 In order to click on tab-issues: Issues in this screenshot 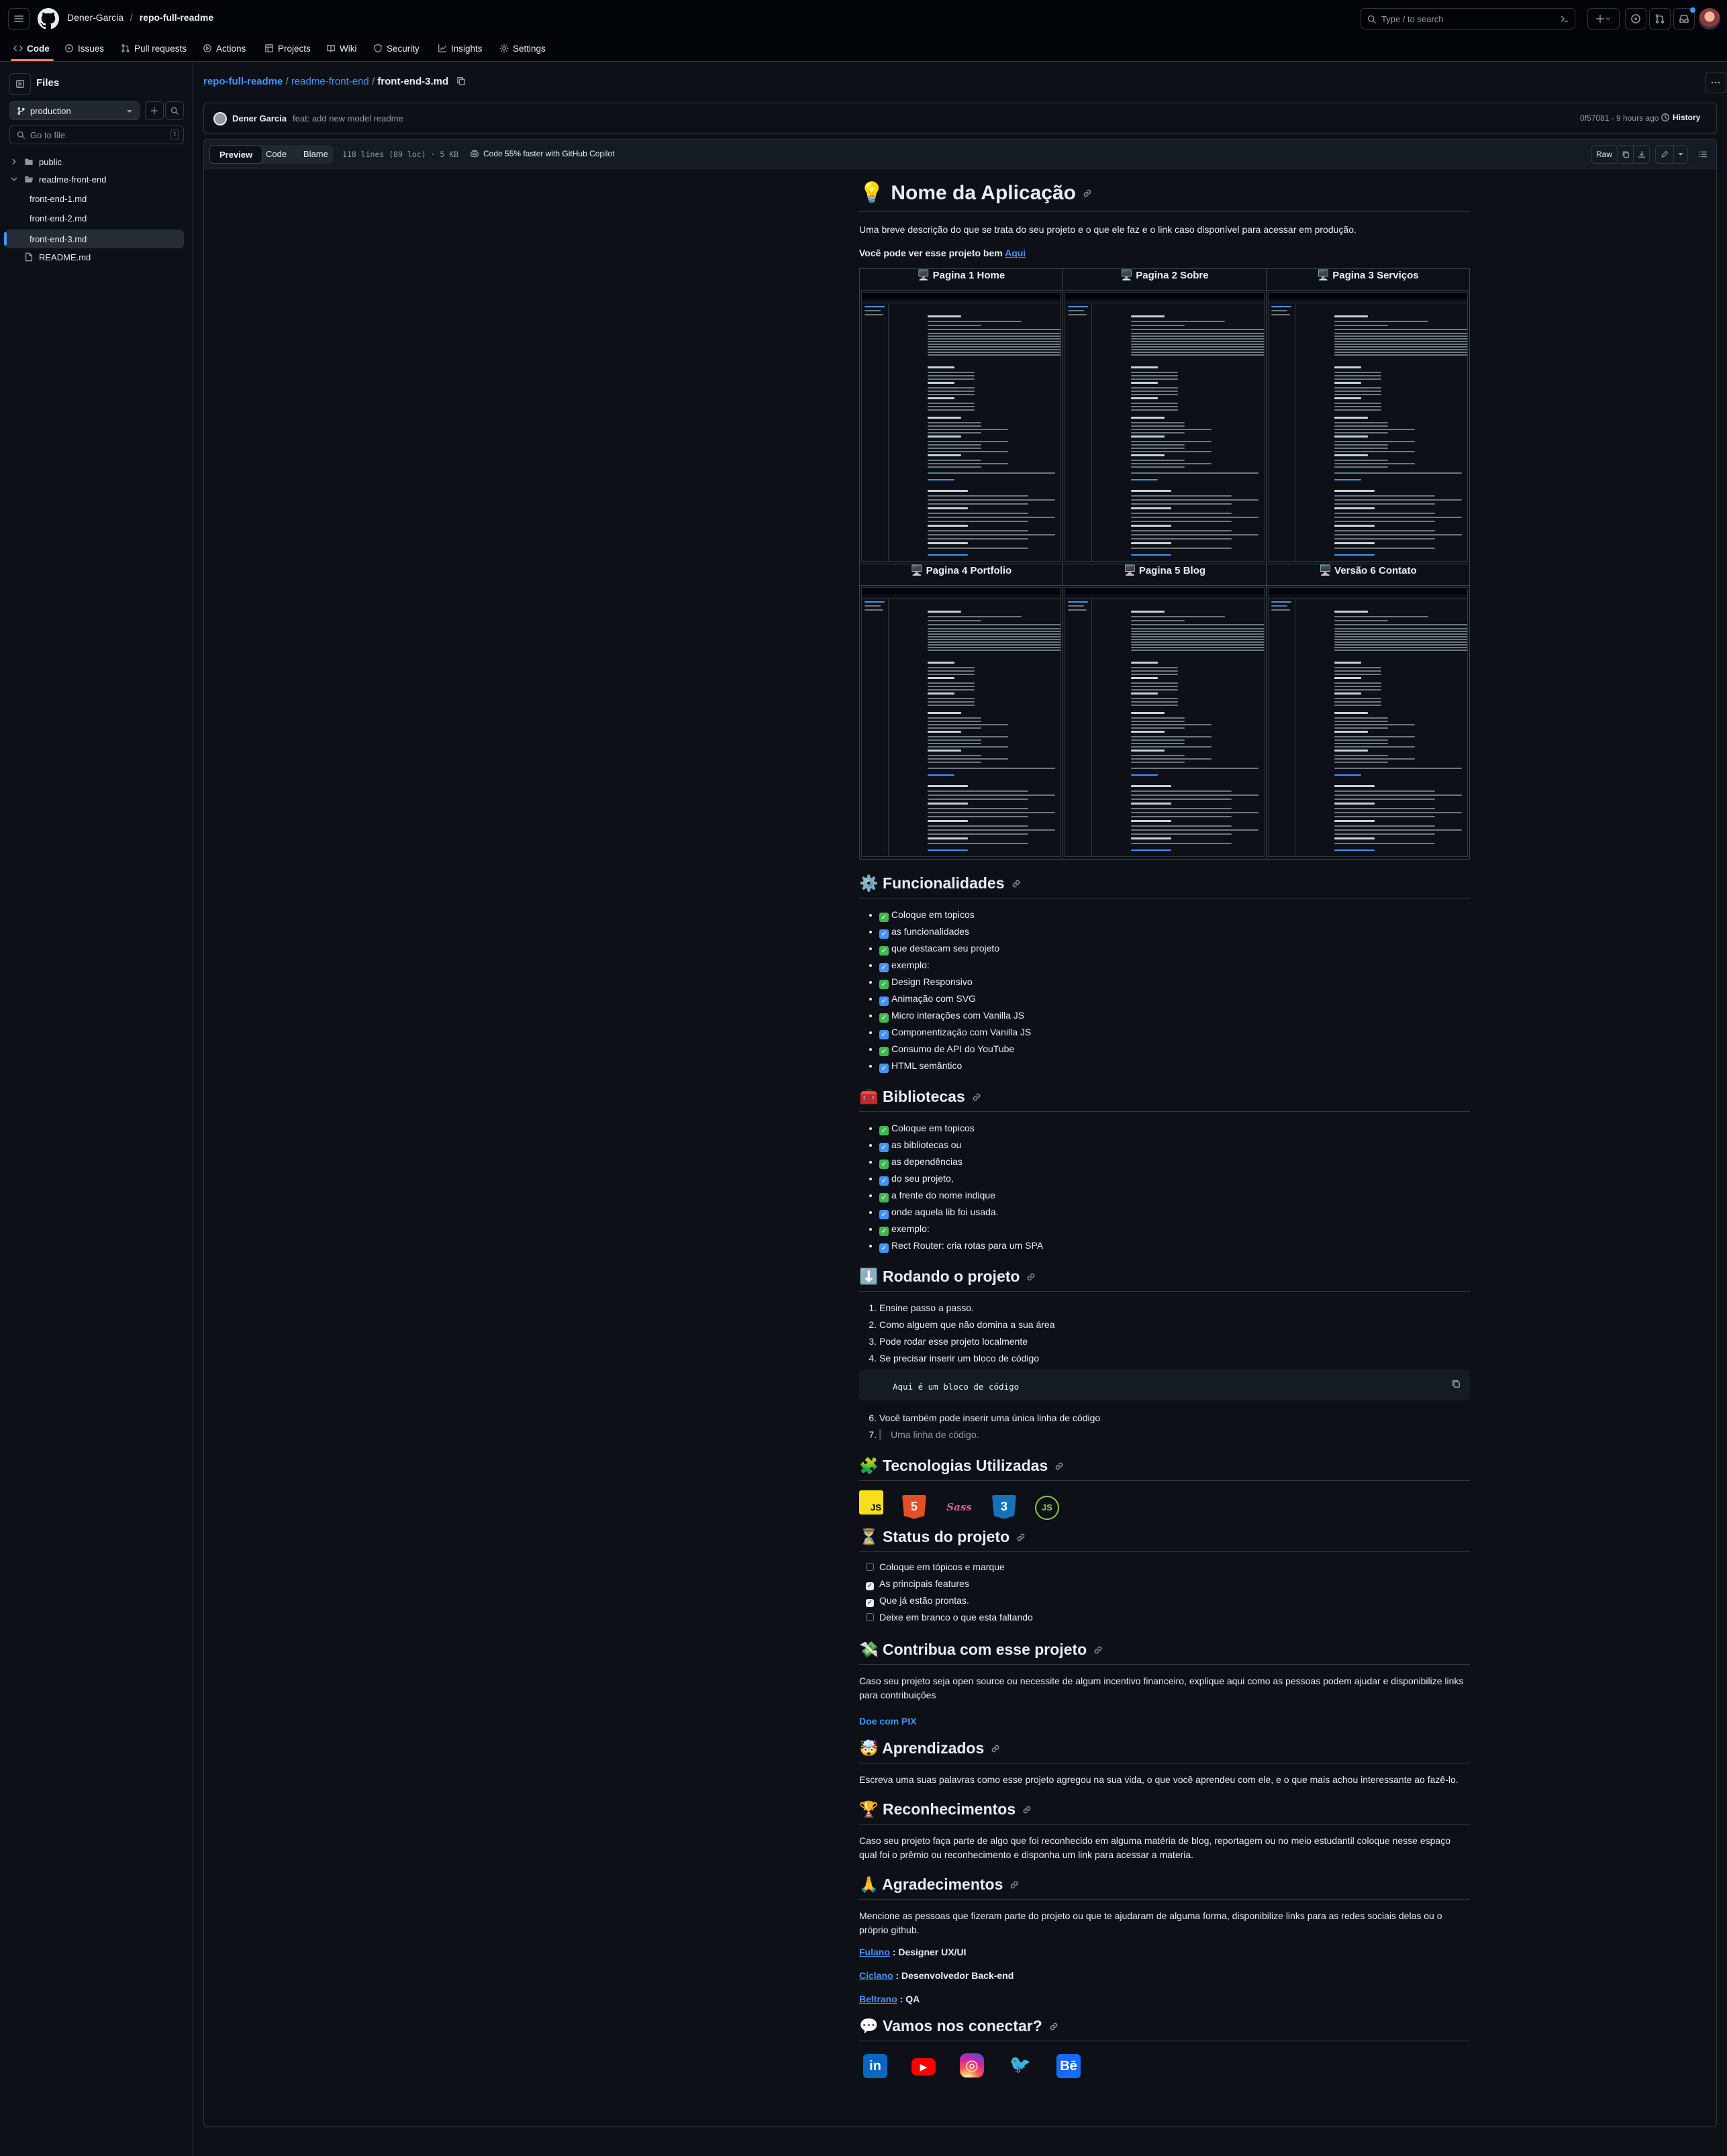, I will do `click(84, 48)`.